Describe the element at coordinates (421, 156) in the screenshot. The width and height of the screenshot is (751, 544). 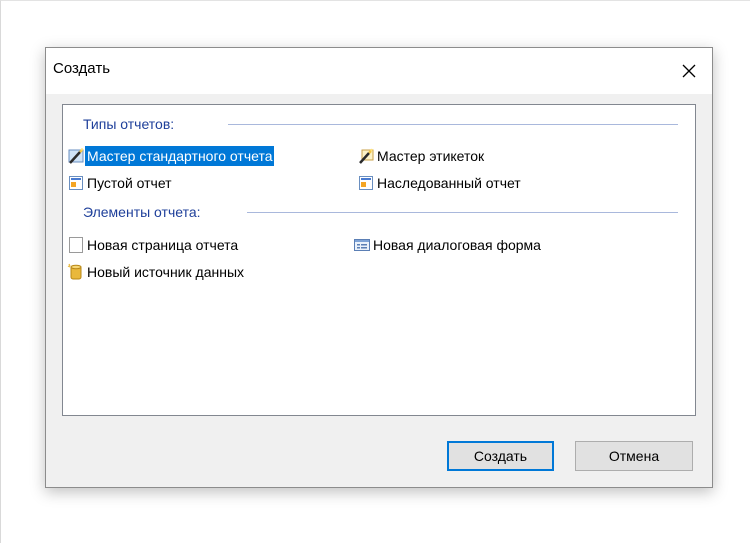
I see `item-label-wizard: Мастер этикеток` at that location.